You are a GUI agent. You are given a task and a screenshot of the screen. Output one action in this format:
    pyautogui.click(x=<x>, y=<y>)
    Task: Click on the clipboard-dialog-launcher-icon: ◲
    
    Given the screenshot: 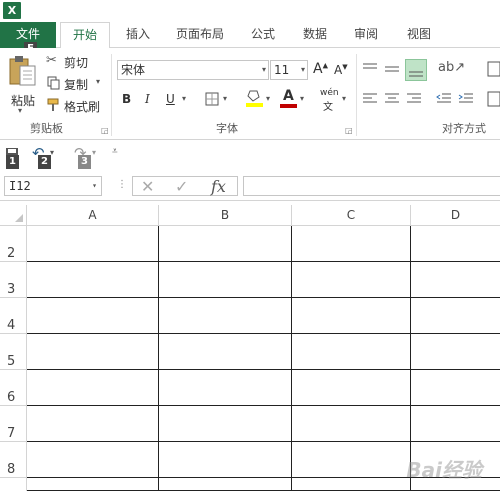 What is the action you would take?
    pyautogui.click(x=105, y=130)
    